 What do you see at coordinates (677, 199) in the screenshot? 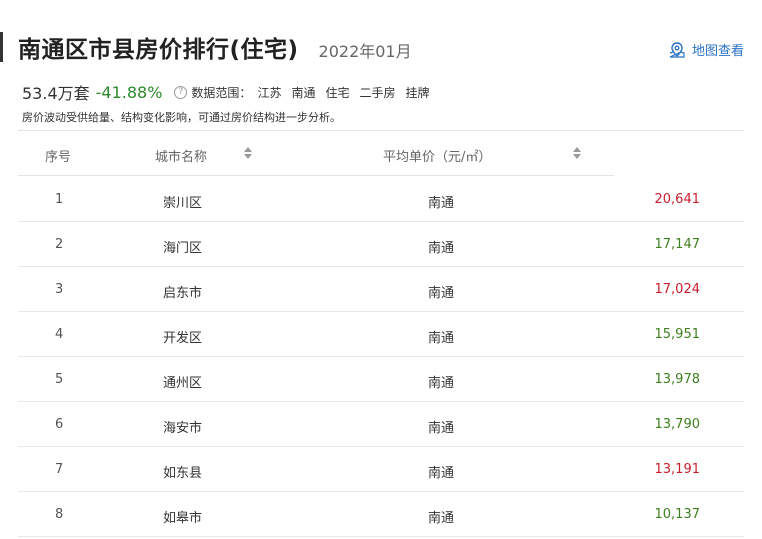
I see `cell-price: 20,641` at bounding box center [677, 199].